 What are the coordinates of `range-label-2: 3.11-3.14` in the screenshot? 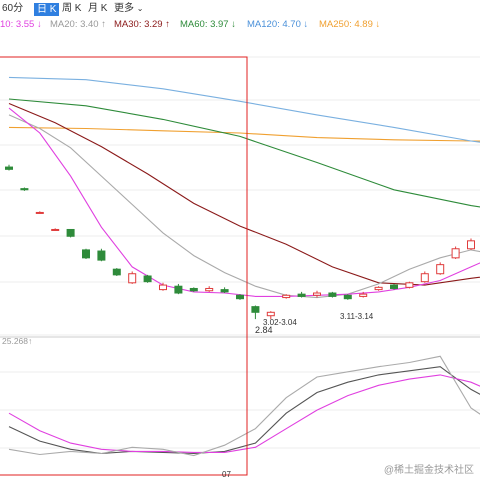 It's located at (357, 316).